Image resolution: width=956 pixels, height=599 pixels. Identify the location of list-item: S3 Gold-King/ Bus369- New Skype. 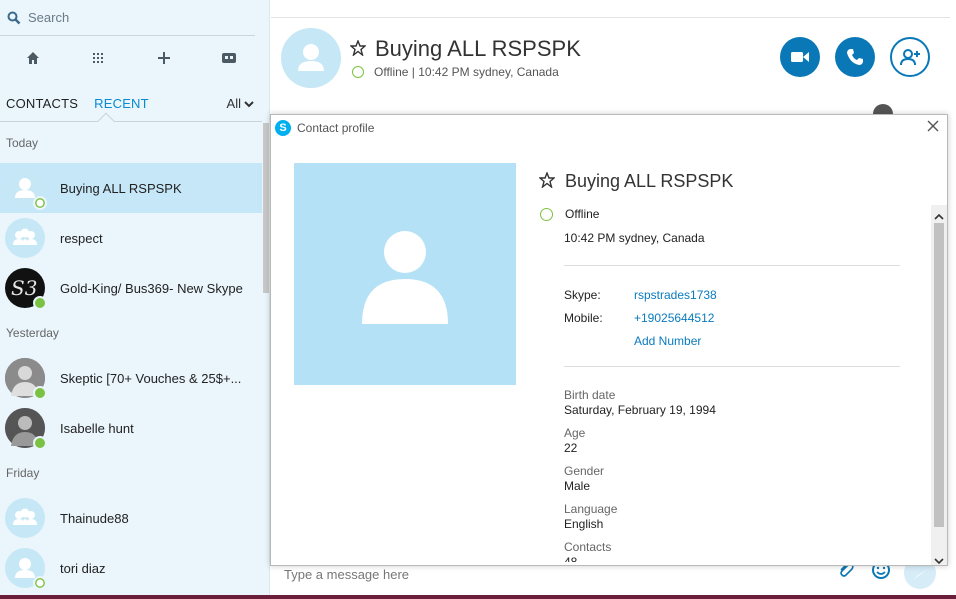
(131, 288).